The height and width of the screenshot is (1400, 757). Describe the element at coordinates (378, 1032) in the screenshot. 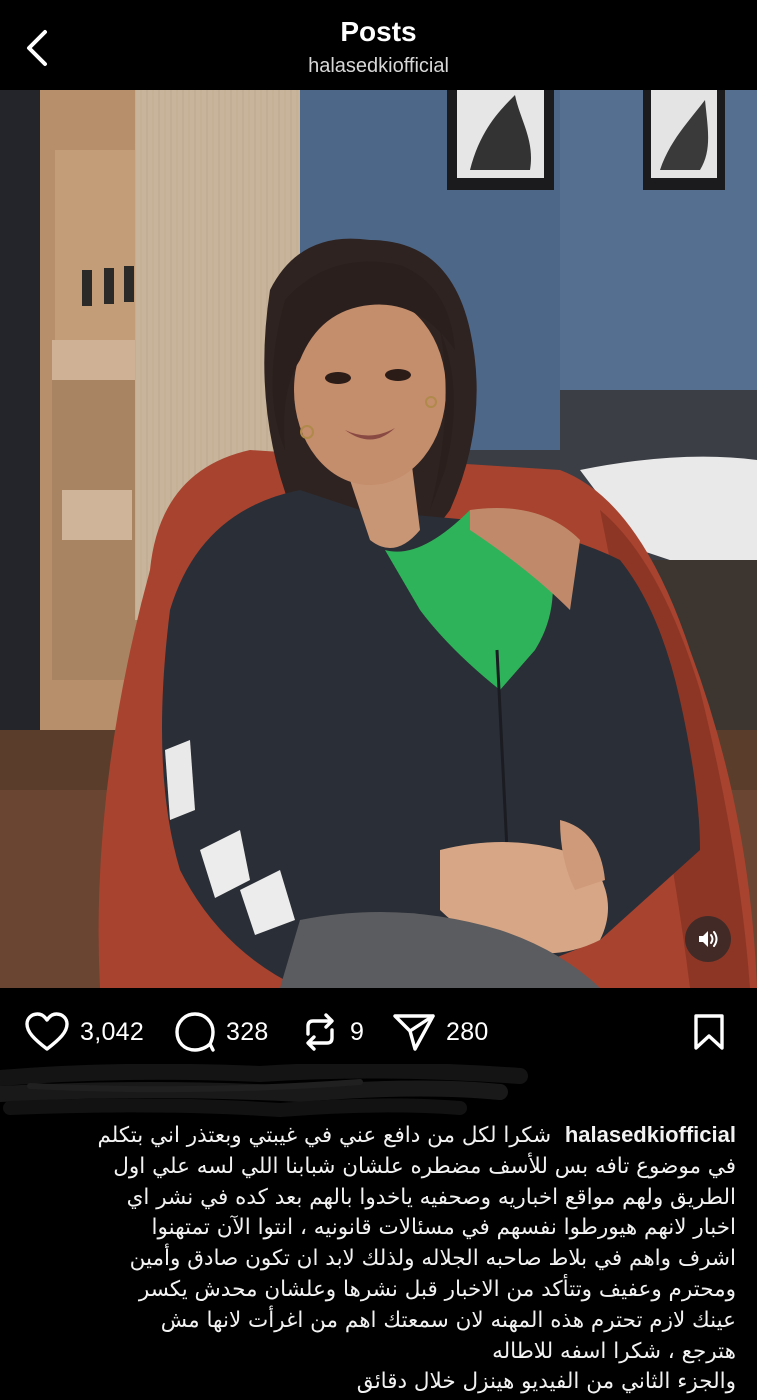

I see `action-bar: 3,042 328 9 280` at that location.